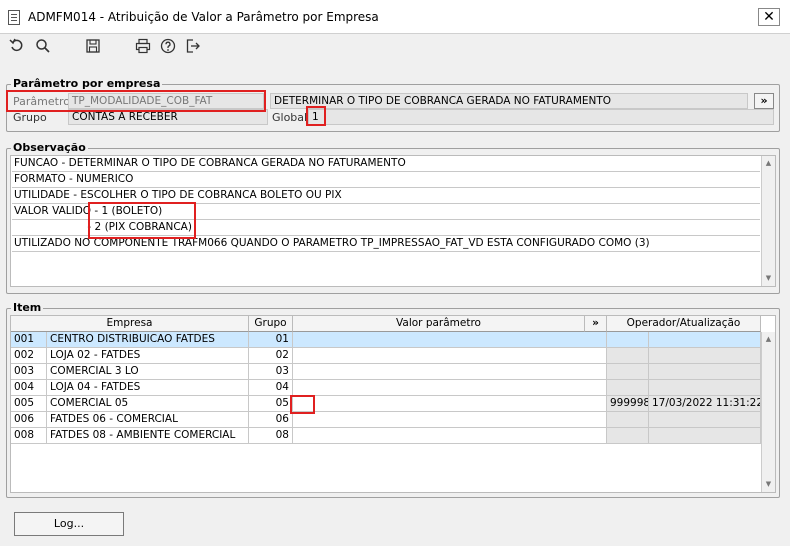 This screenshot has width=790, height=546. What do you see at coordinates (27, 307) in the screenshot?
I see `item-group-title: Item` at bounding box center [27, 307].